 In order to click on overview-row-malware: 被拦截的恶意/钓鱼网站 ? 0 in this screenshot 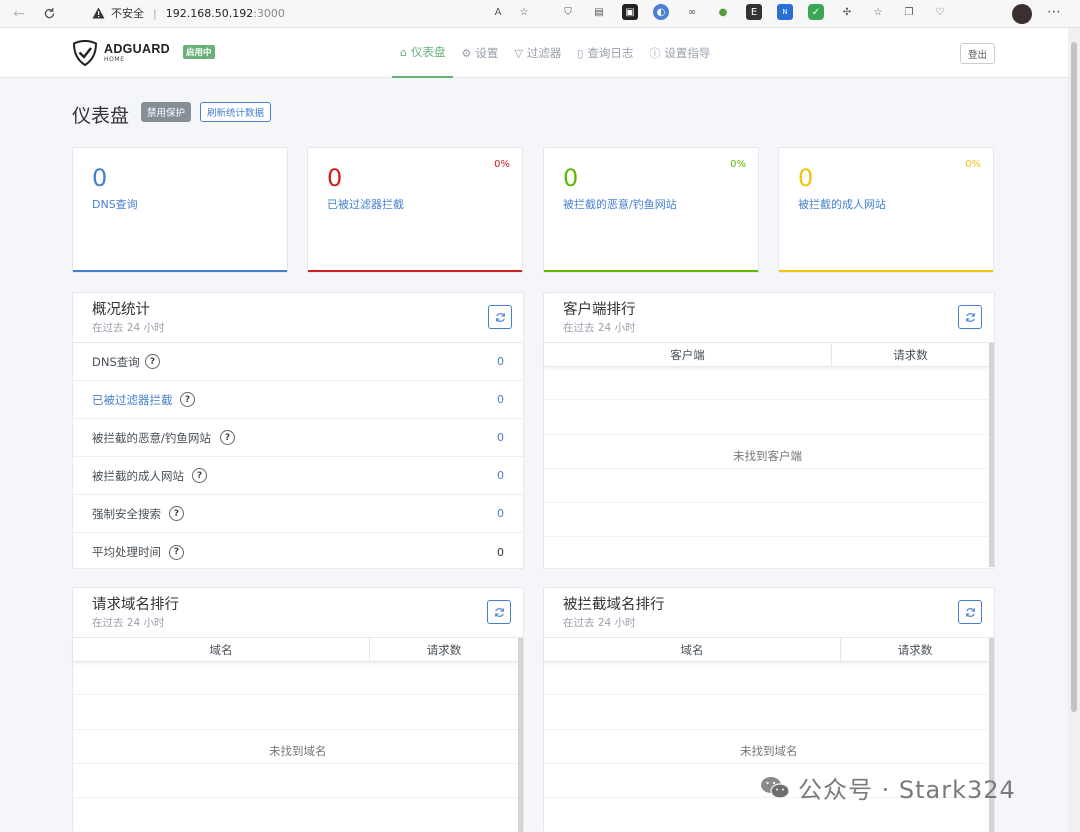, I will do `click(298, 438)`.